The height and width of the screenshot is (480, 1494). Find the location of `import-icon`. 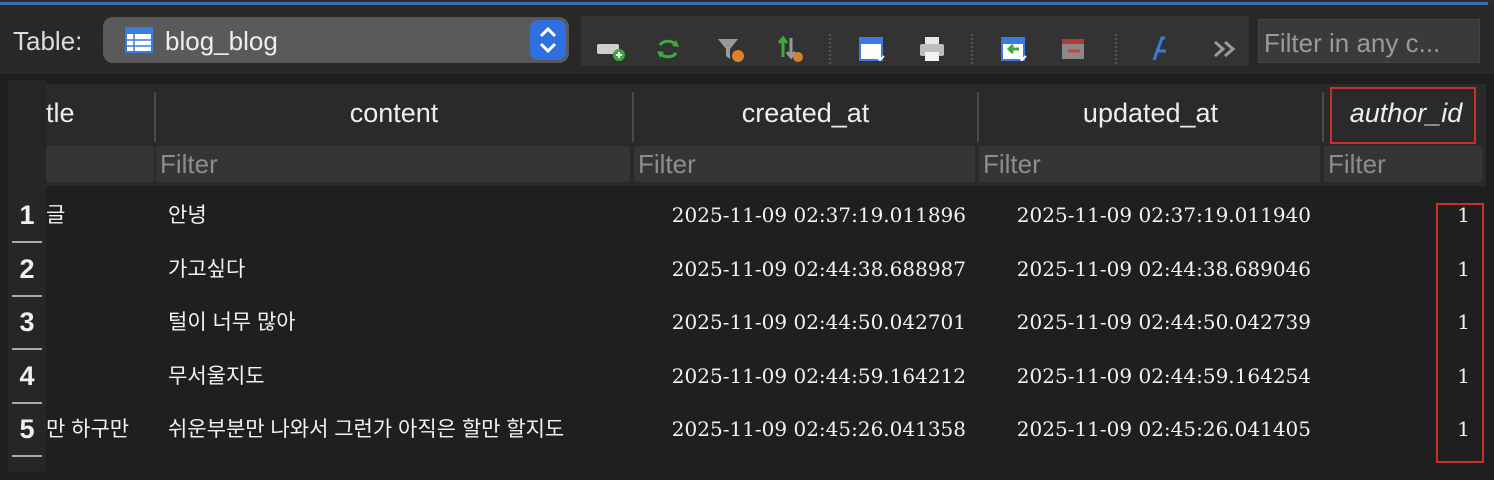

import-icon is located at coordinates (1014, 49).